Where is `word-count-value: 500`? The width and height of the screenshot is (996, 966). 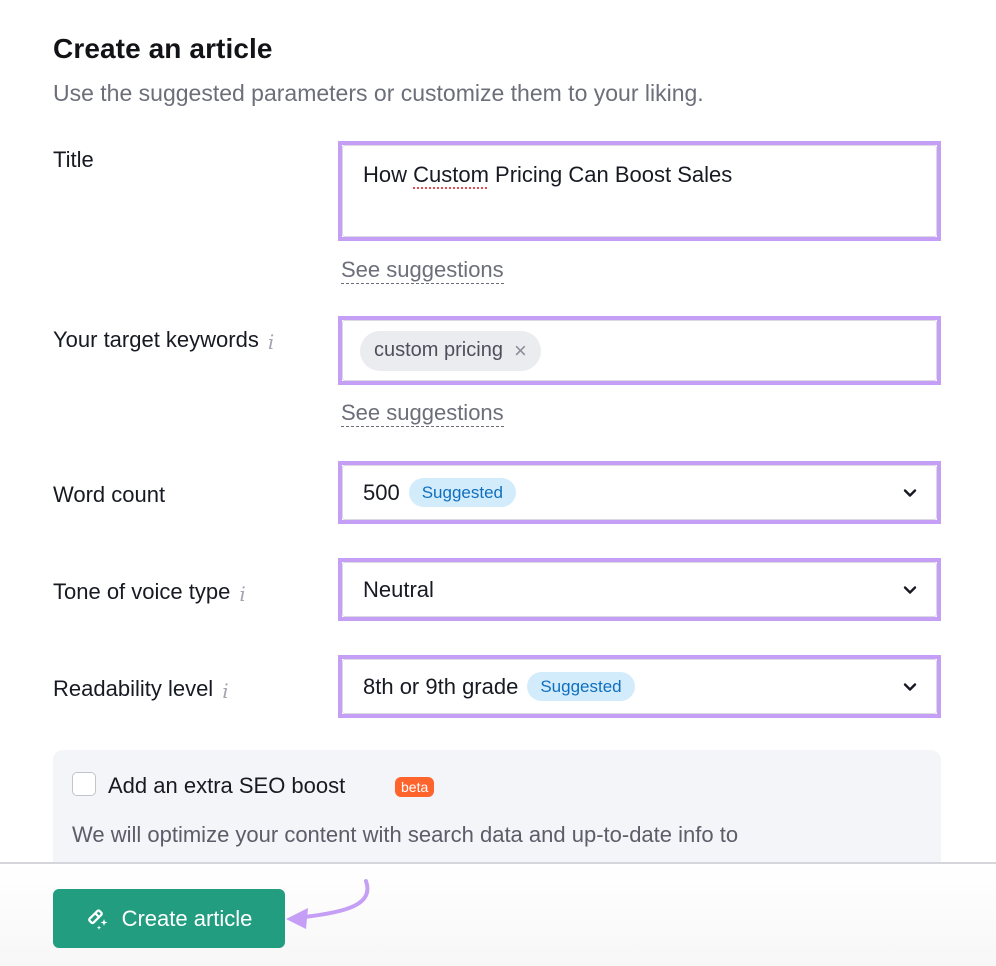 word-count-value: 500 is located at coordinates (381, 492).